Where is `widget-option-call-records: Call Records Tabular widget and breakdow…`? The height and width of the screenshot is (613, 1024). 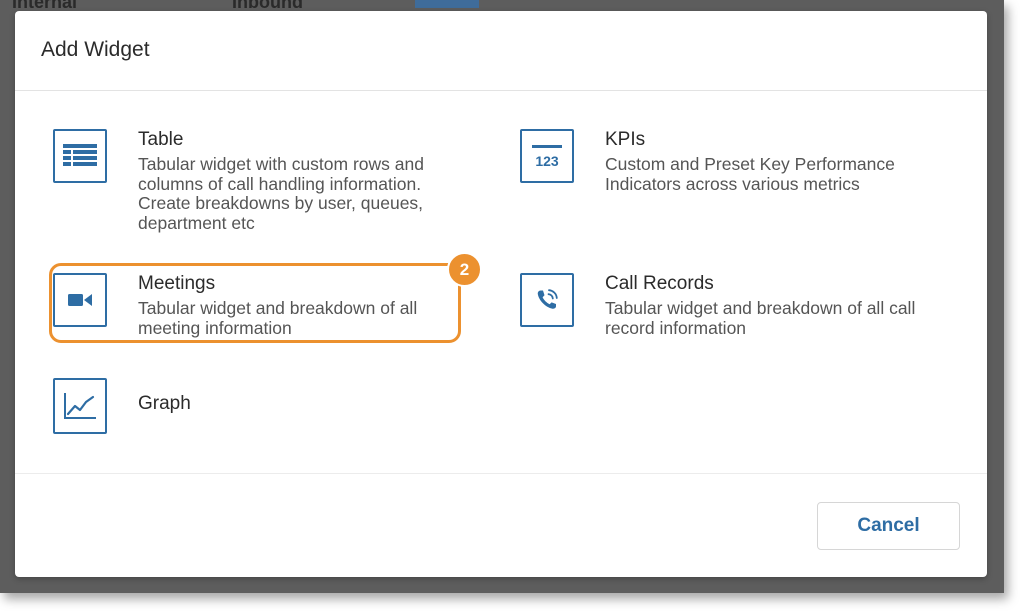 widget-option-call-records: Call Records Tabular widget and breakdow… is located at coordinates (707, 328).